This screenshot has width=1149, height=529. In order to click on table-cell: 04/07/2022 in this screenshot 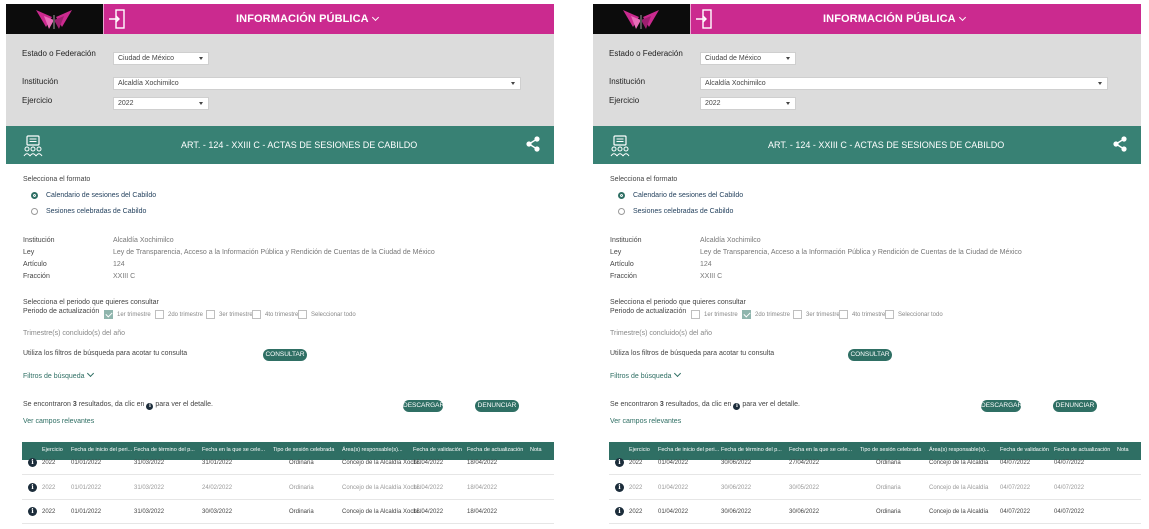, I will do `click(1069, 512)`.